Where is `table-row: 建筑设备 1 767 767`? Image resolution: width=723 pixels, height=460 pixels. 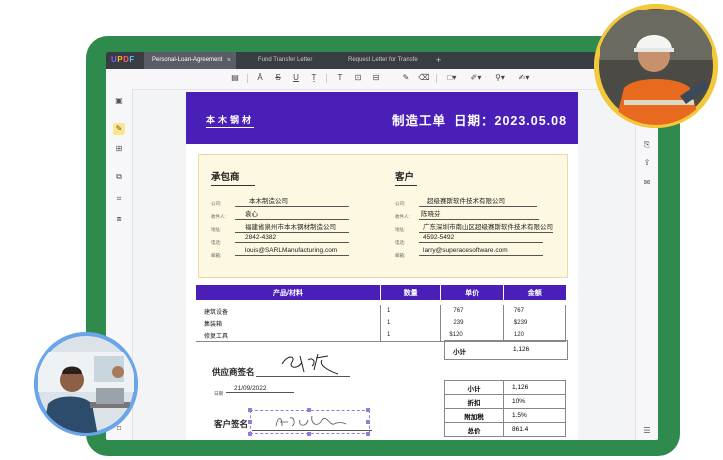
table-row: 建筑设备 1 767 767 is located at coordinates (381, 311).